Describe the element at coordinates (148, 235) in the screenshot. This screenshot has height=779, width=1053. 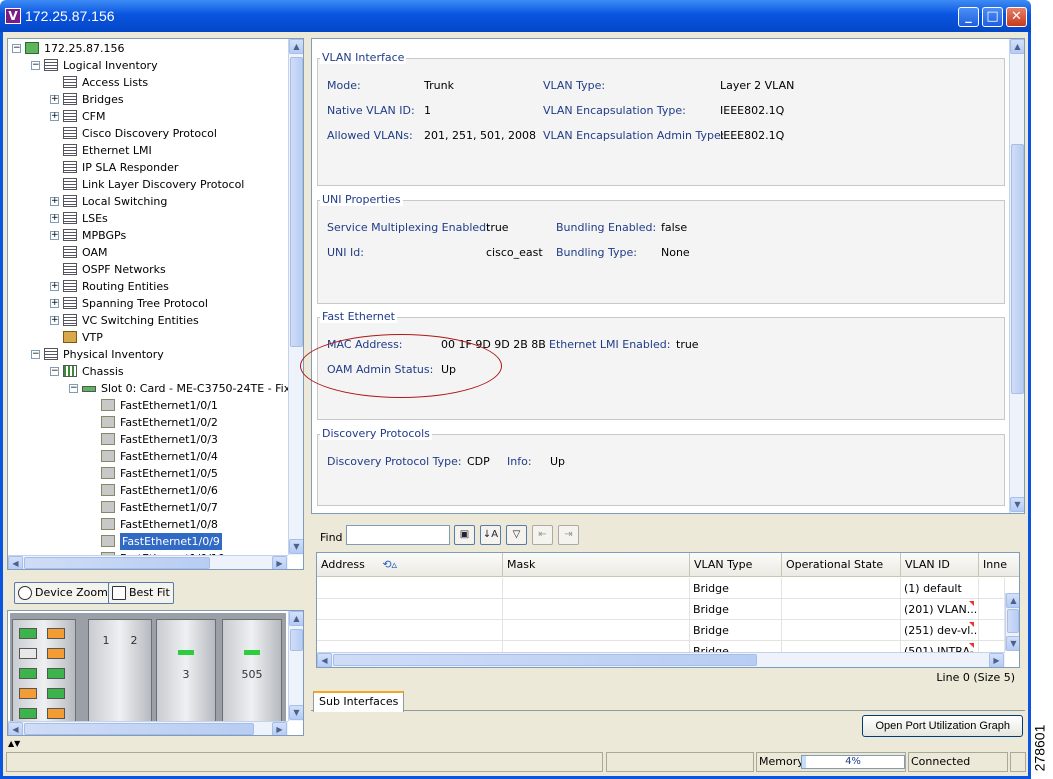
I see `tree-item: + MPBGPs` at that location.